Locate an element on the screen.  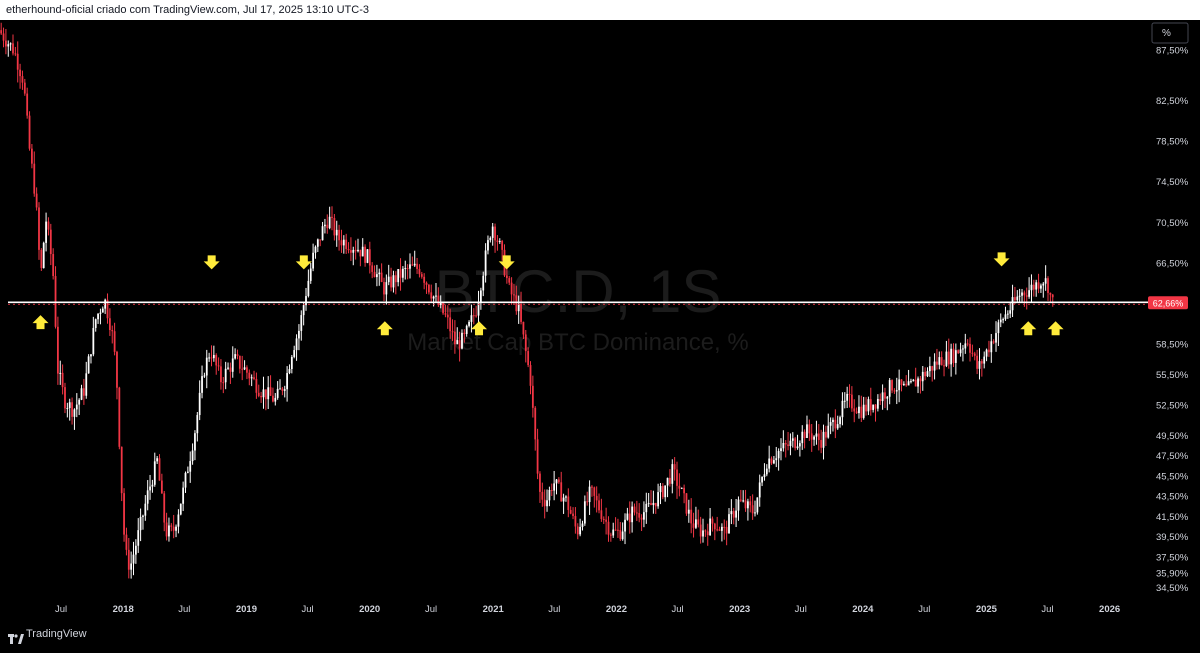
y-tick-label: 82,50% is located at coordinates (1172, 101).